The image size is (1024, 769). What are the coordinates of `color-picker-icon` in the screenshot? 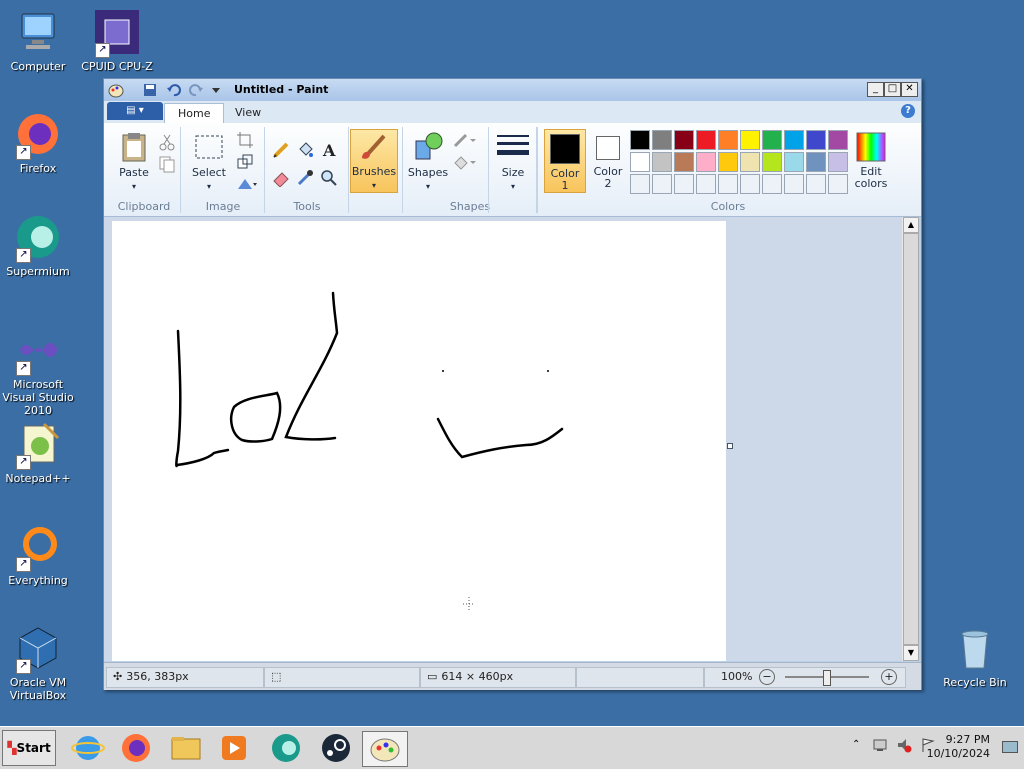 It's located at (305, 178).